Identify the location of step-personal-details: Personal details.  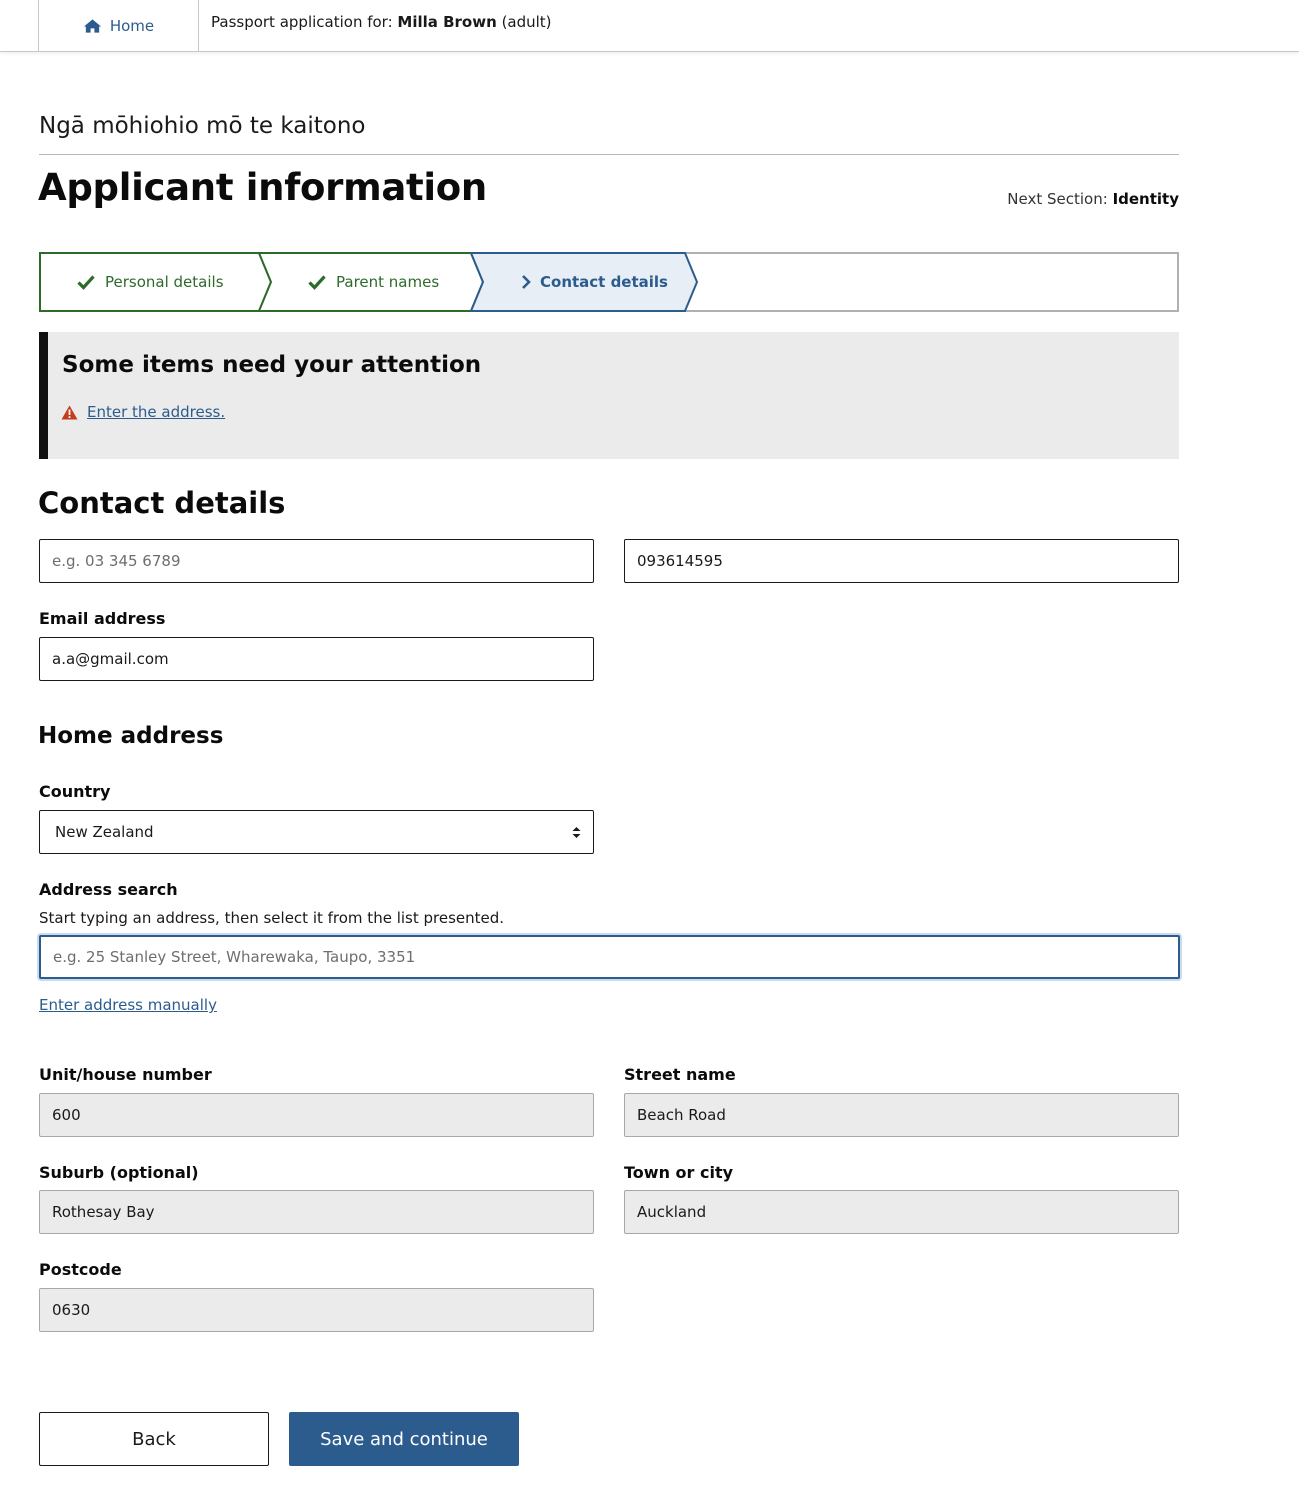
(150, 282).